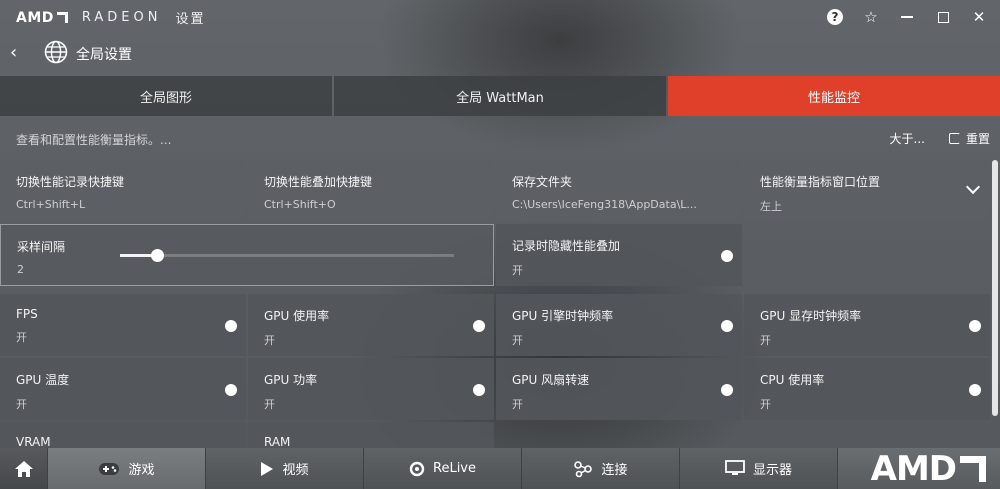 The height and width of the screenshot is (489, 1000). I want to click on window-controls: ? ☆ ✕, so click(907, 17).